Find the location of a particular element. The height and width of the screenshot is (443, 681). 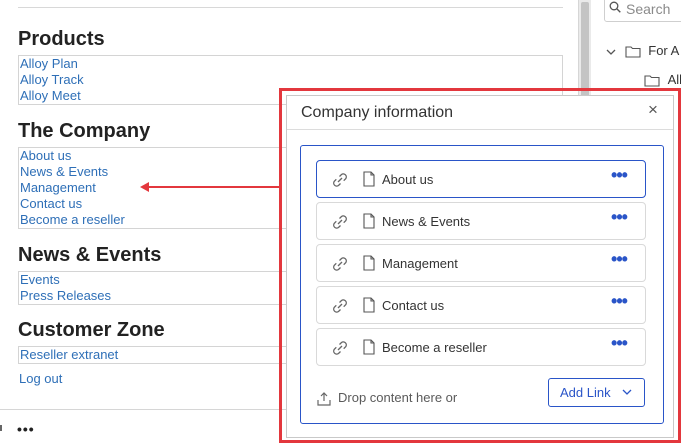

drop-zone: Drop content here or is located at coordinates (386, 398).